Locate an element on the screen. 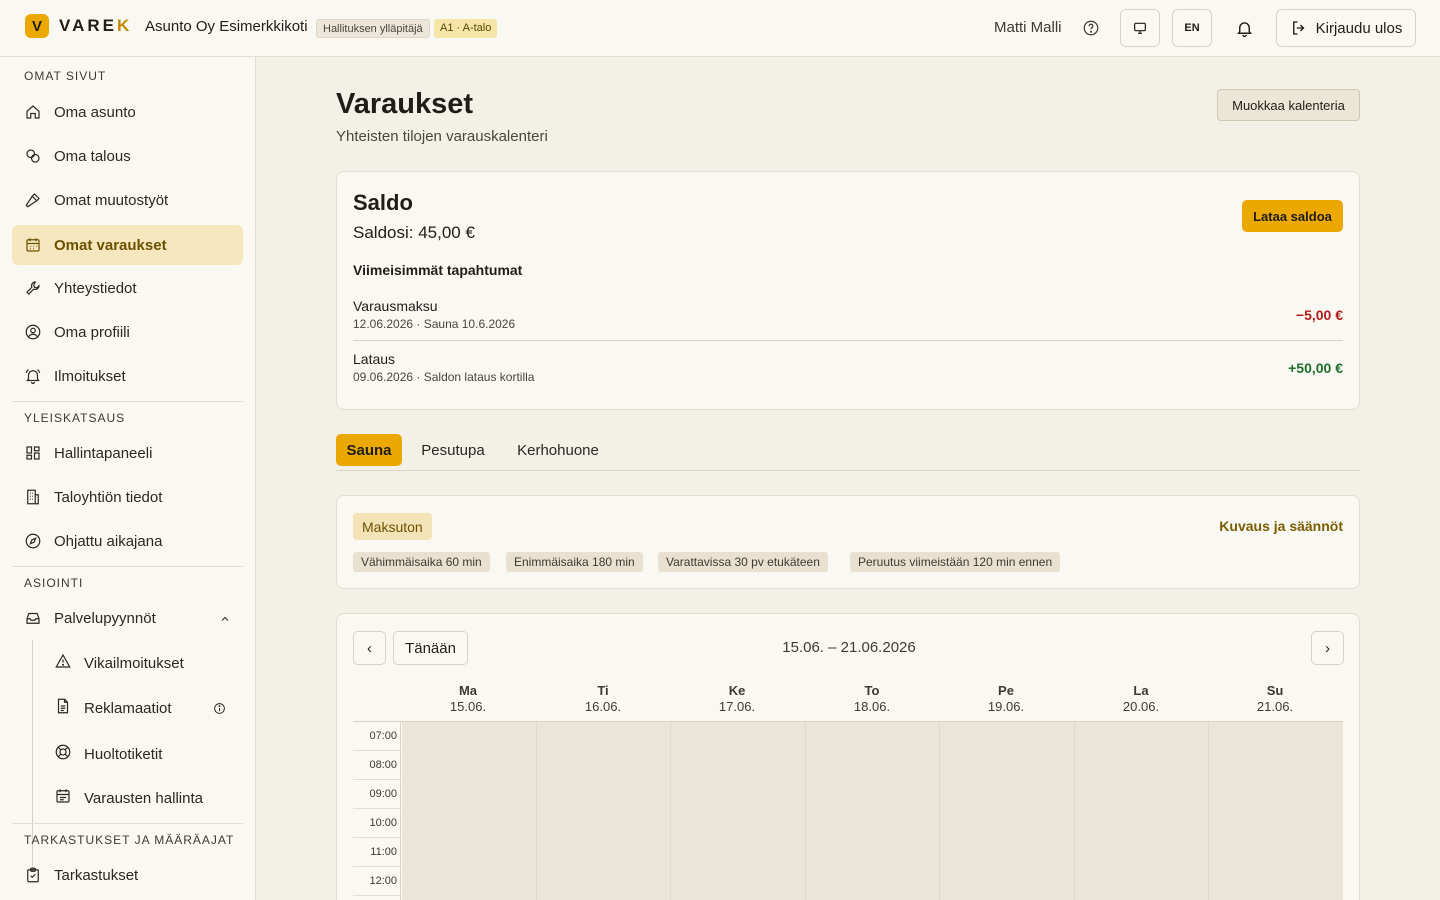 This screenshot has height=900, width=1440. time-label: 12:00 is located at coordinates (377, 881).